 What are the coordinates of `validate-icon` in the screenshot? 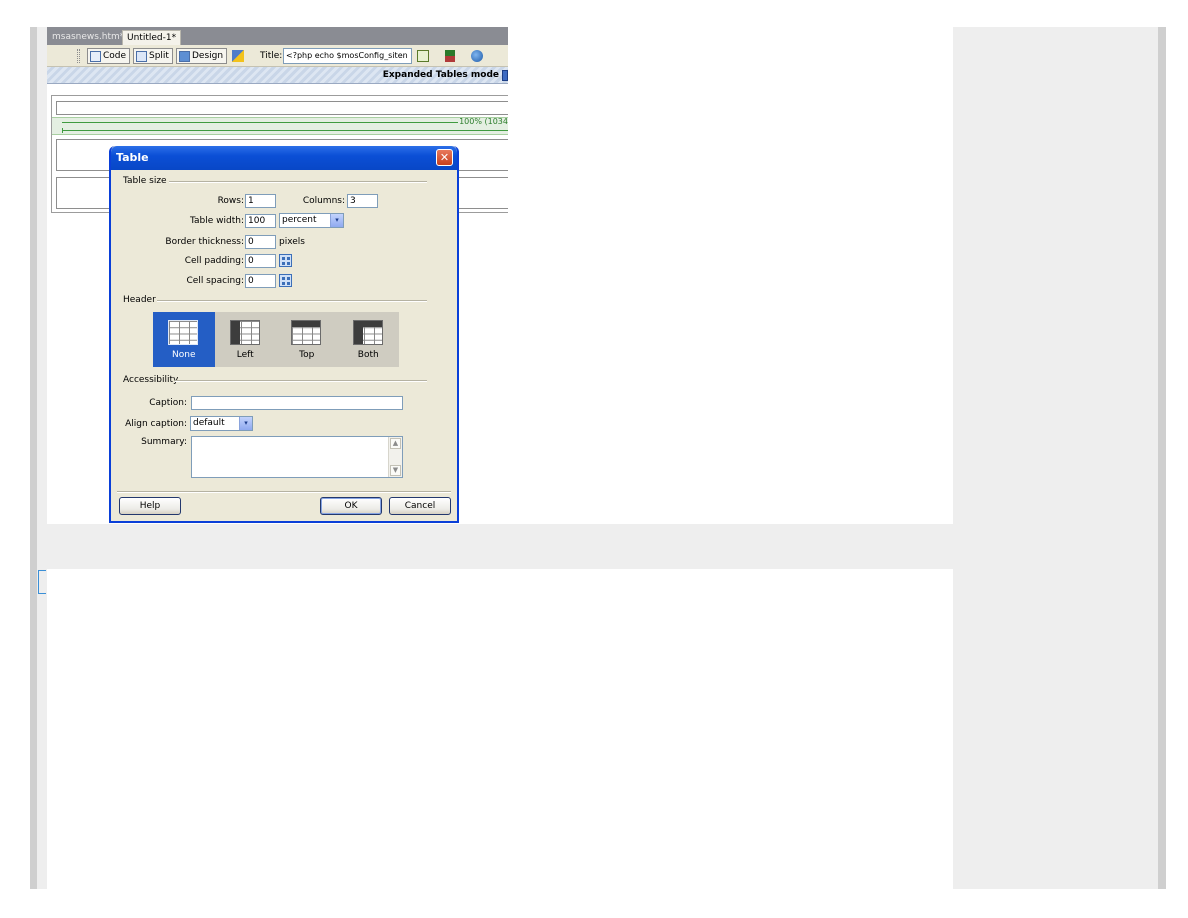 It's located at (423, 56).